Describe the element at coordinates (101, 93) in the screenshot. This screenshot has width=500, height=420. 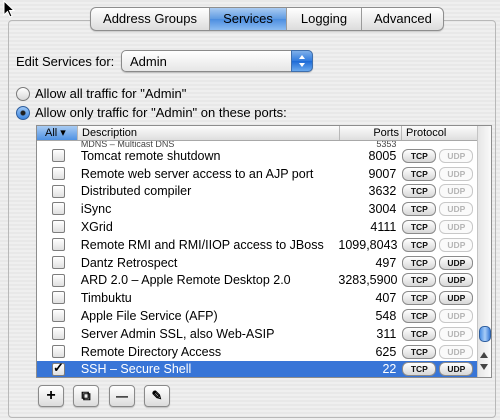
I see `radio-allow-all: Allow all traffic for "Admin"` at that location.